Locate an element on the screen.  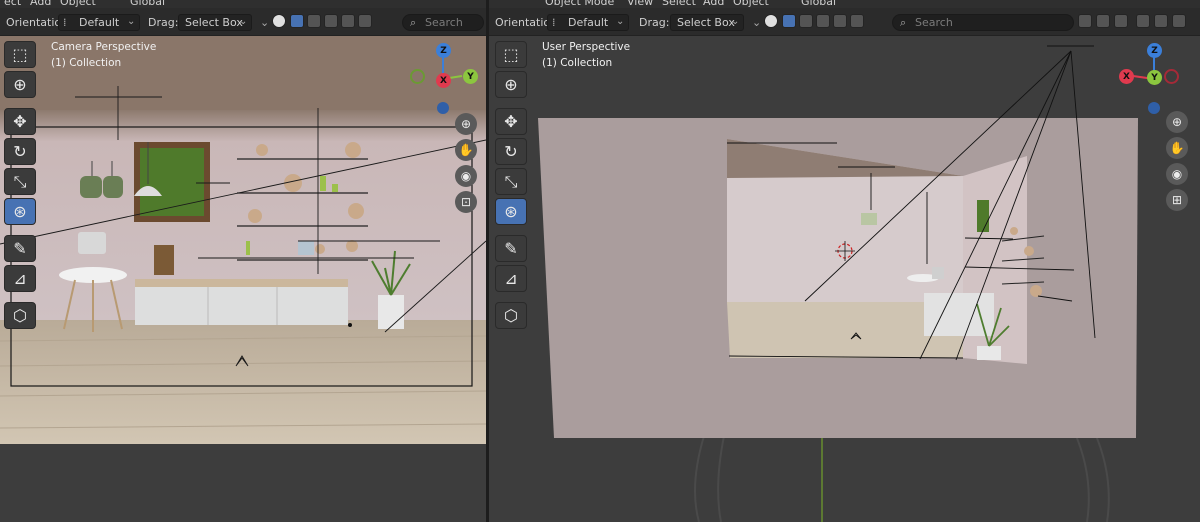
shield-icon is located at coordinates (1179, 21).